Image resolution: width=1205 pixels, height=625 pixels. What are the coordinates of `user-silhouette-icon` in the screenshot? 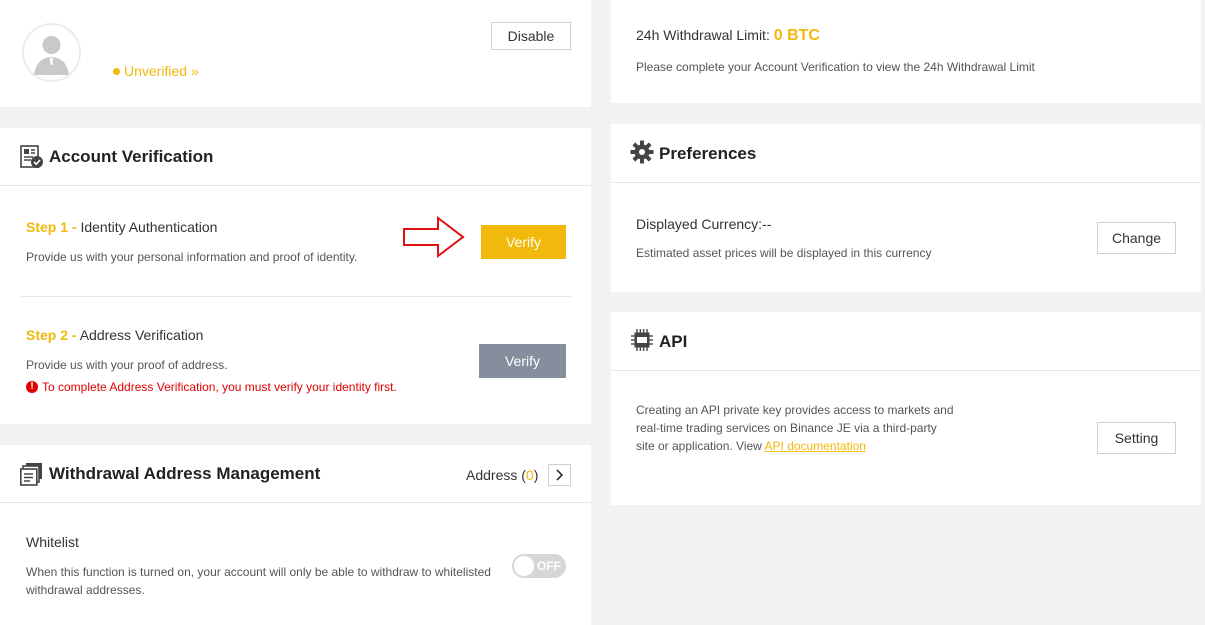 It's located at (51, 55).